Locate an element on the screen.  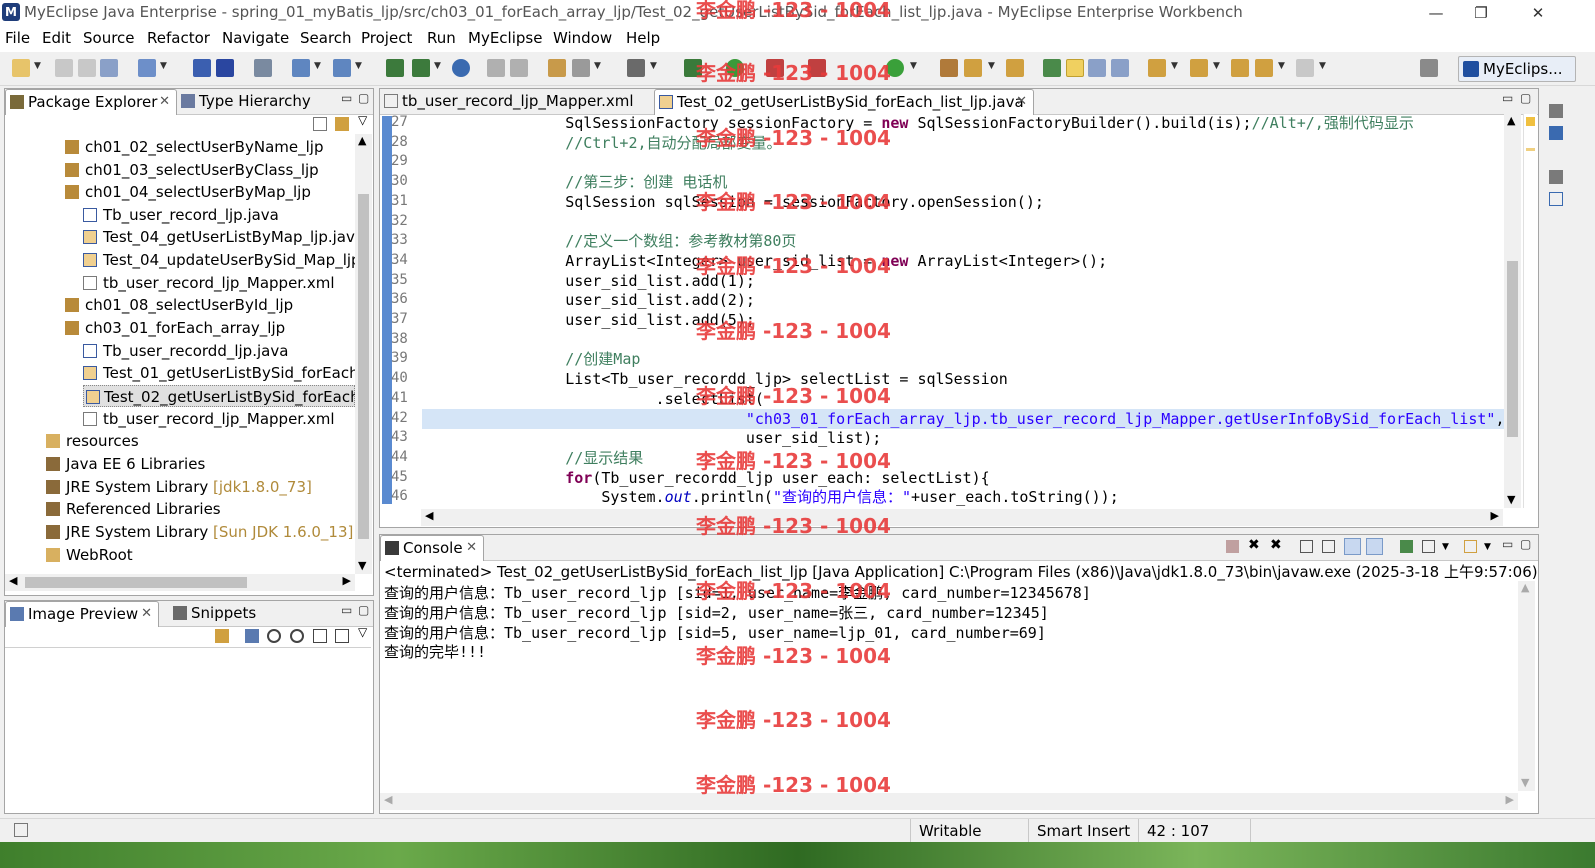
code-line: //显示结果 is located at coordinates (568, 459).